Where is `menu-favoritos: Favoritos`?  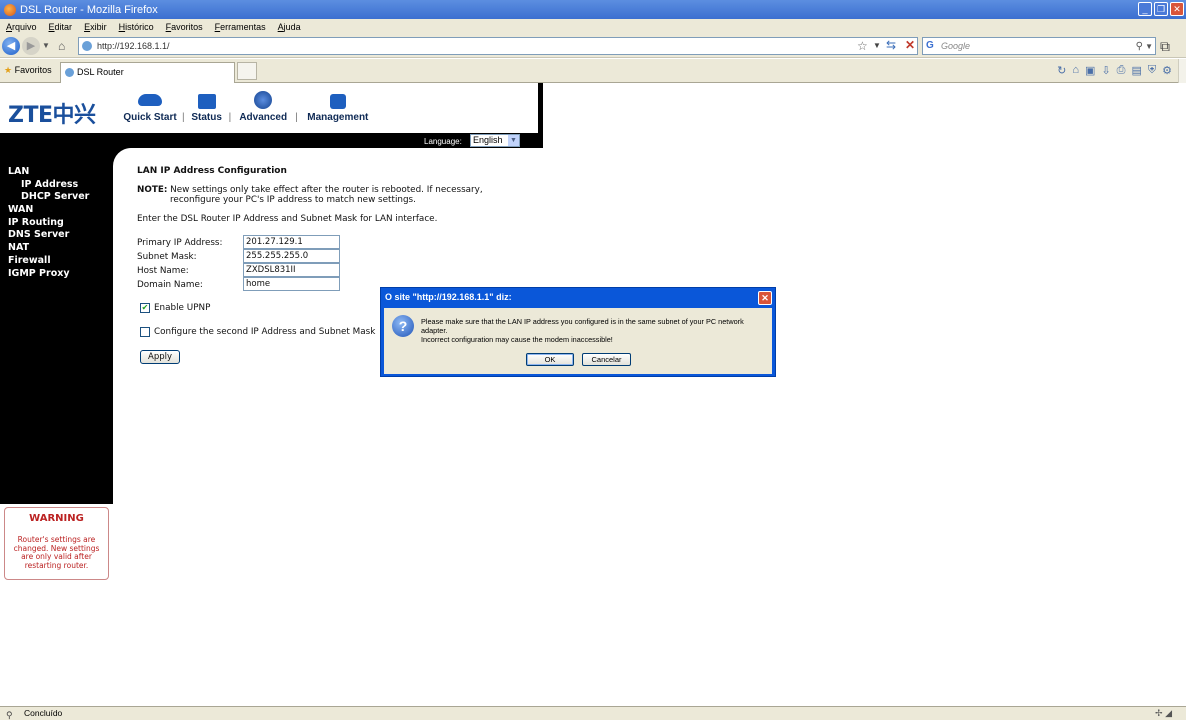
menu-favoritos: Favoritos is located at coordinates (184, 27).